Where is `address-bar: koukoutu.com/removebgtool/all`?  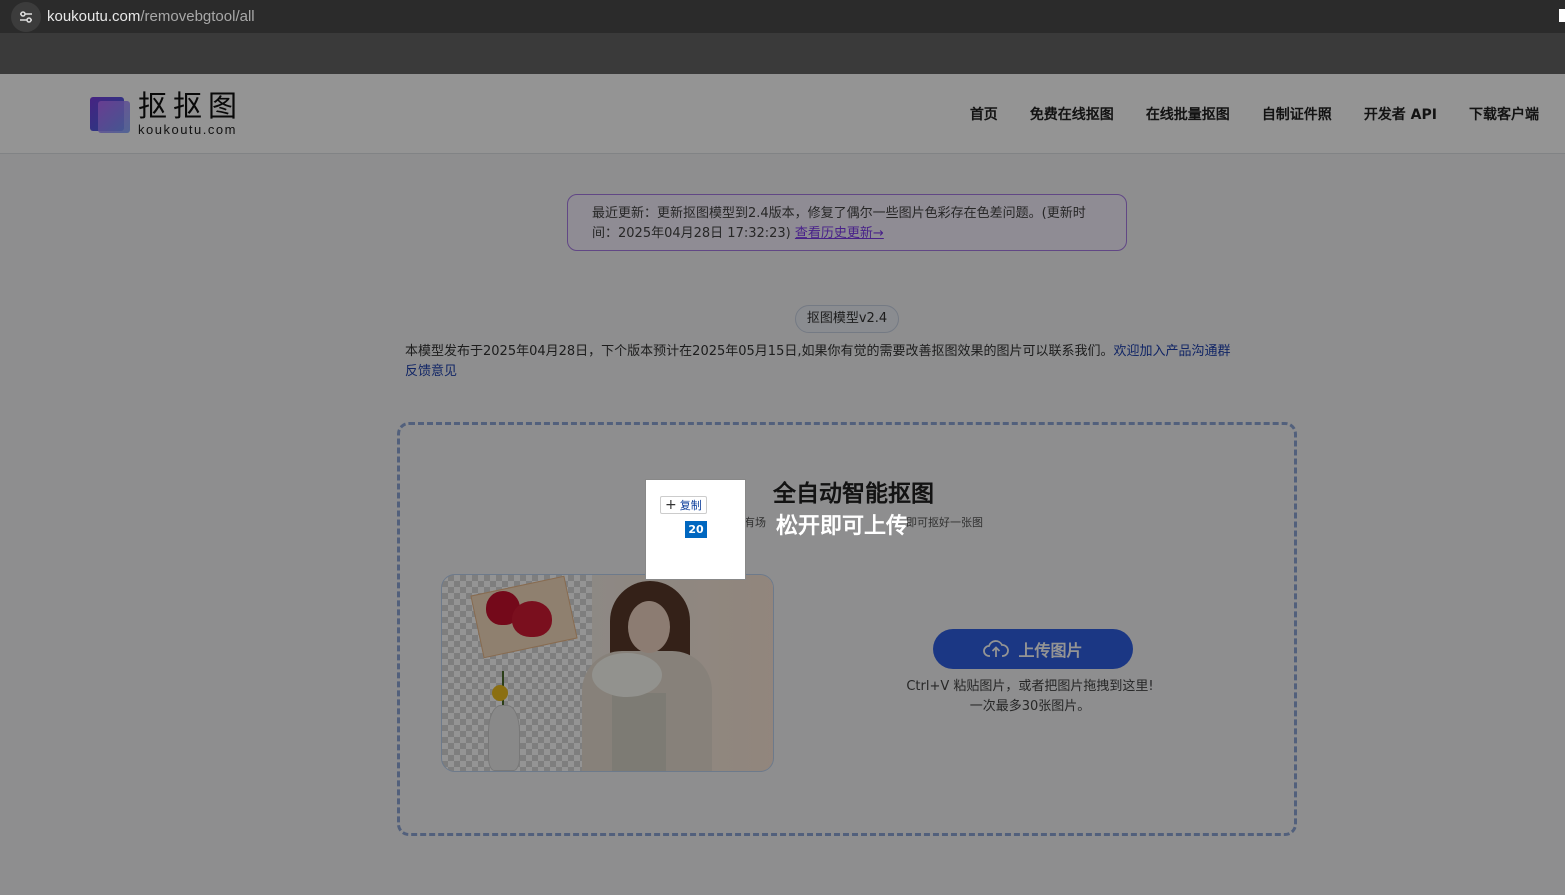 address-bar: koukoutu.com/removebgtool/all is located at coordinates (782, 16).